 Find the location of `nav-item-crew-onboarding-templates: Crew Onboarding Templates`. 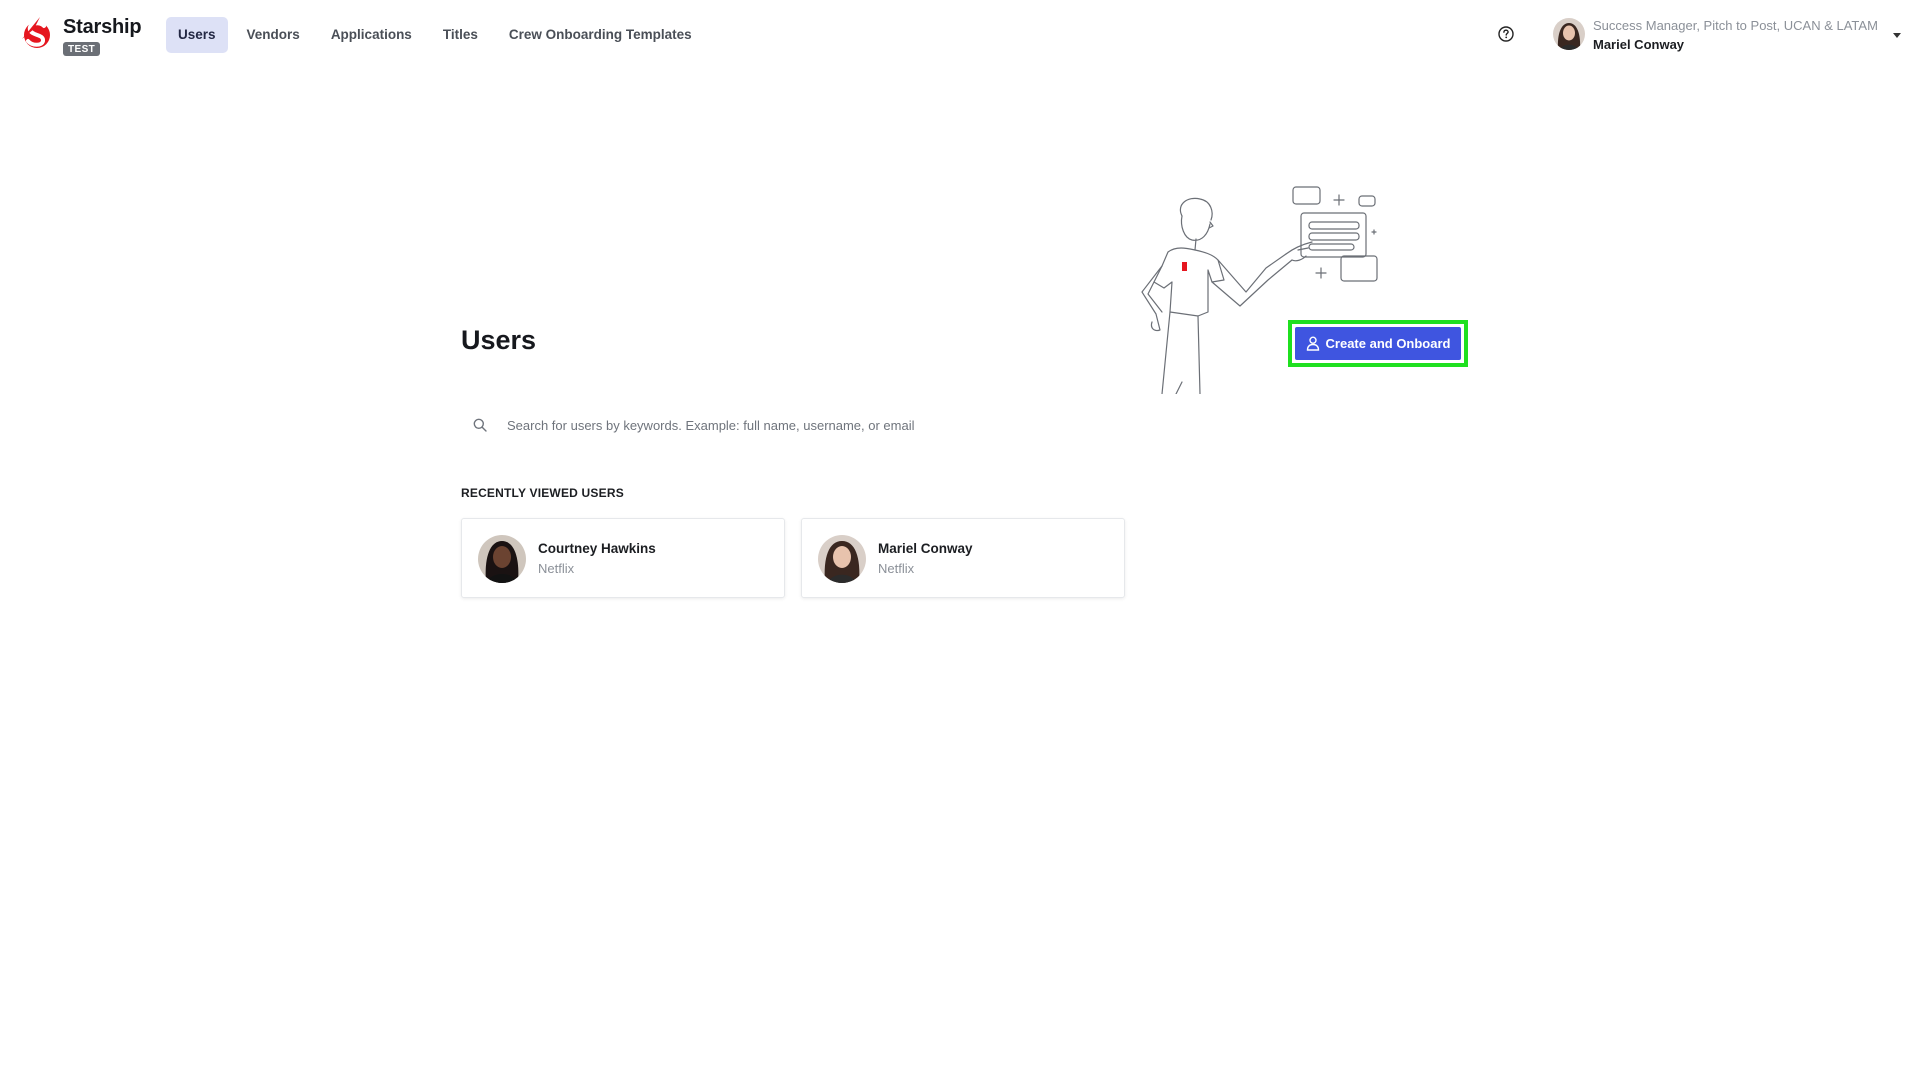

nav-item-crew-onboarding-templates: Crew Onboarding Templates is located at coordinates (600, 35).